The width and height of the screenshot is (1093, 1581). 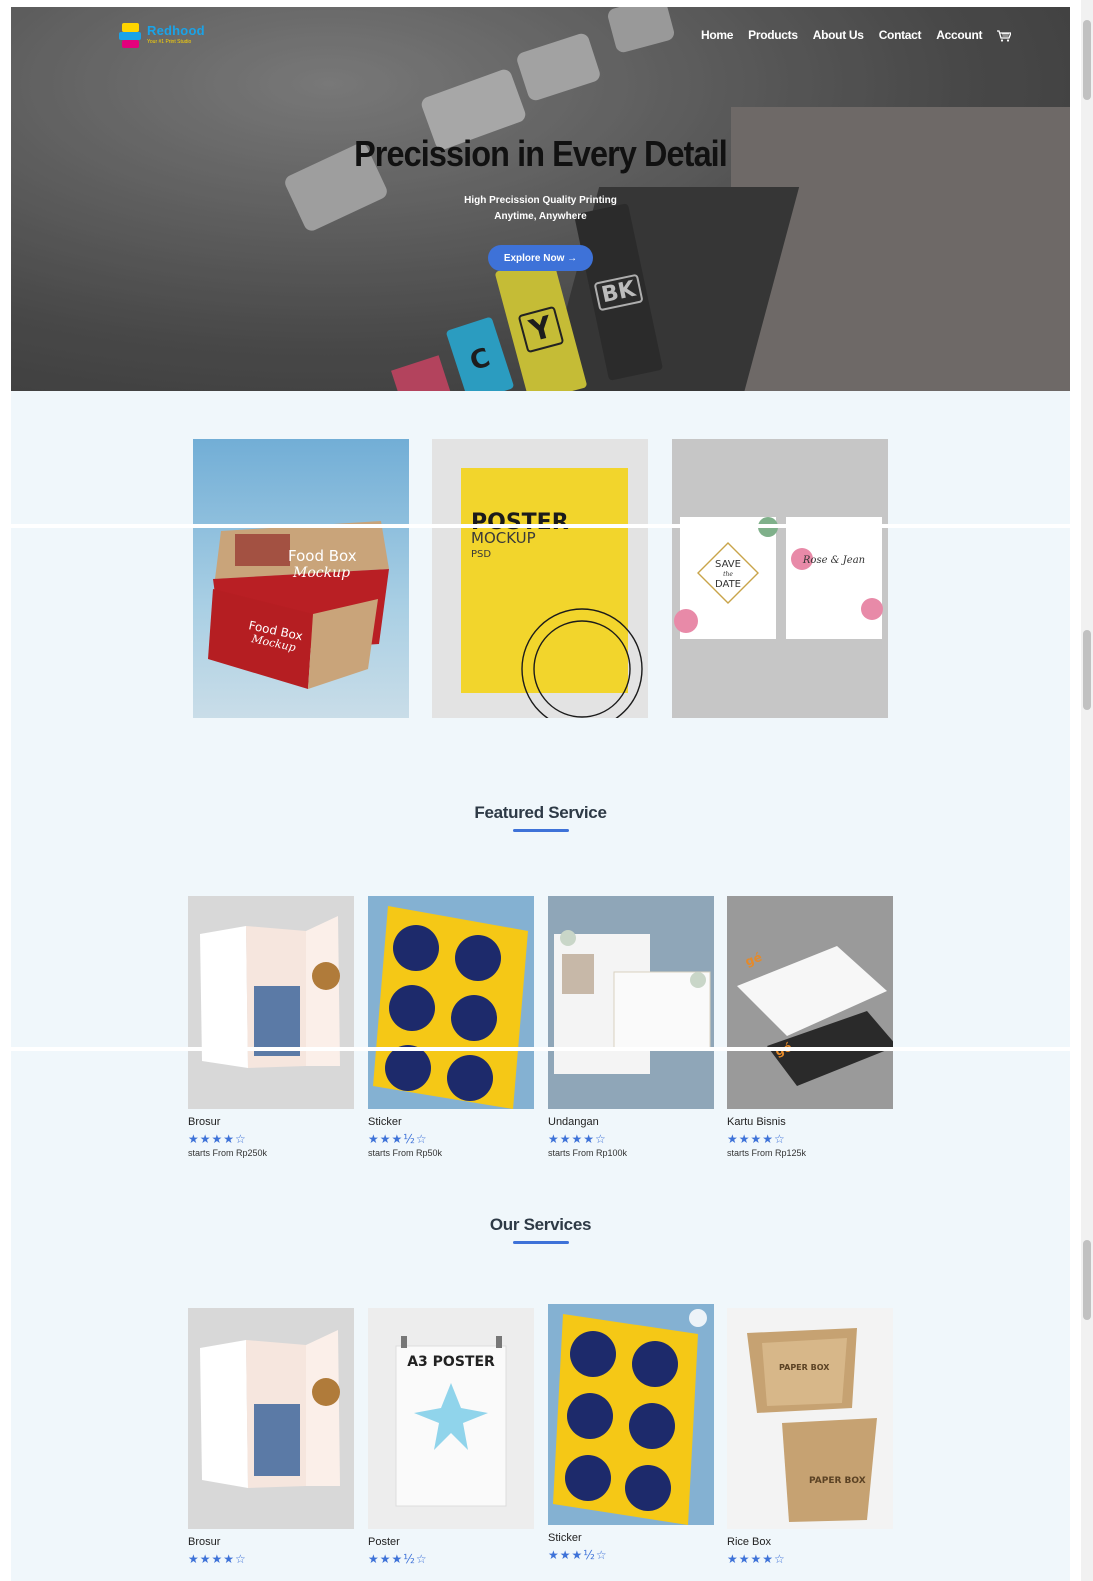 What do you see at coordinates (810, 1418) in the screenshot?
I see `rice-box-image: PAPER BOX PAPER BOX` at bounding box center [810, 1418].